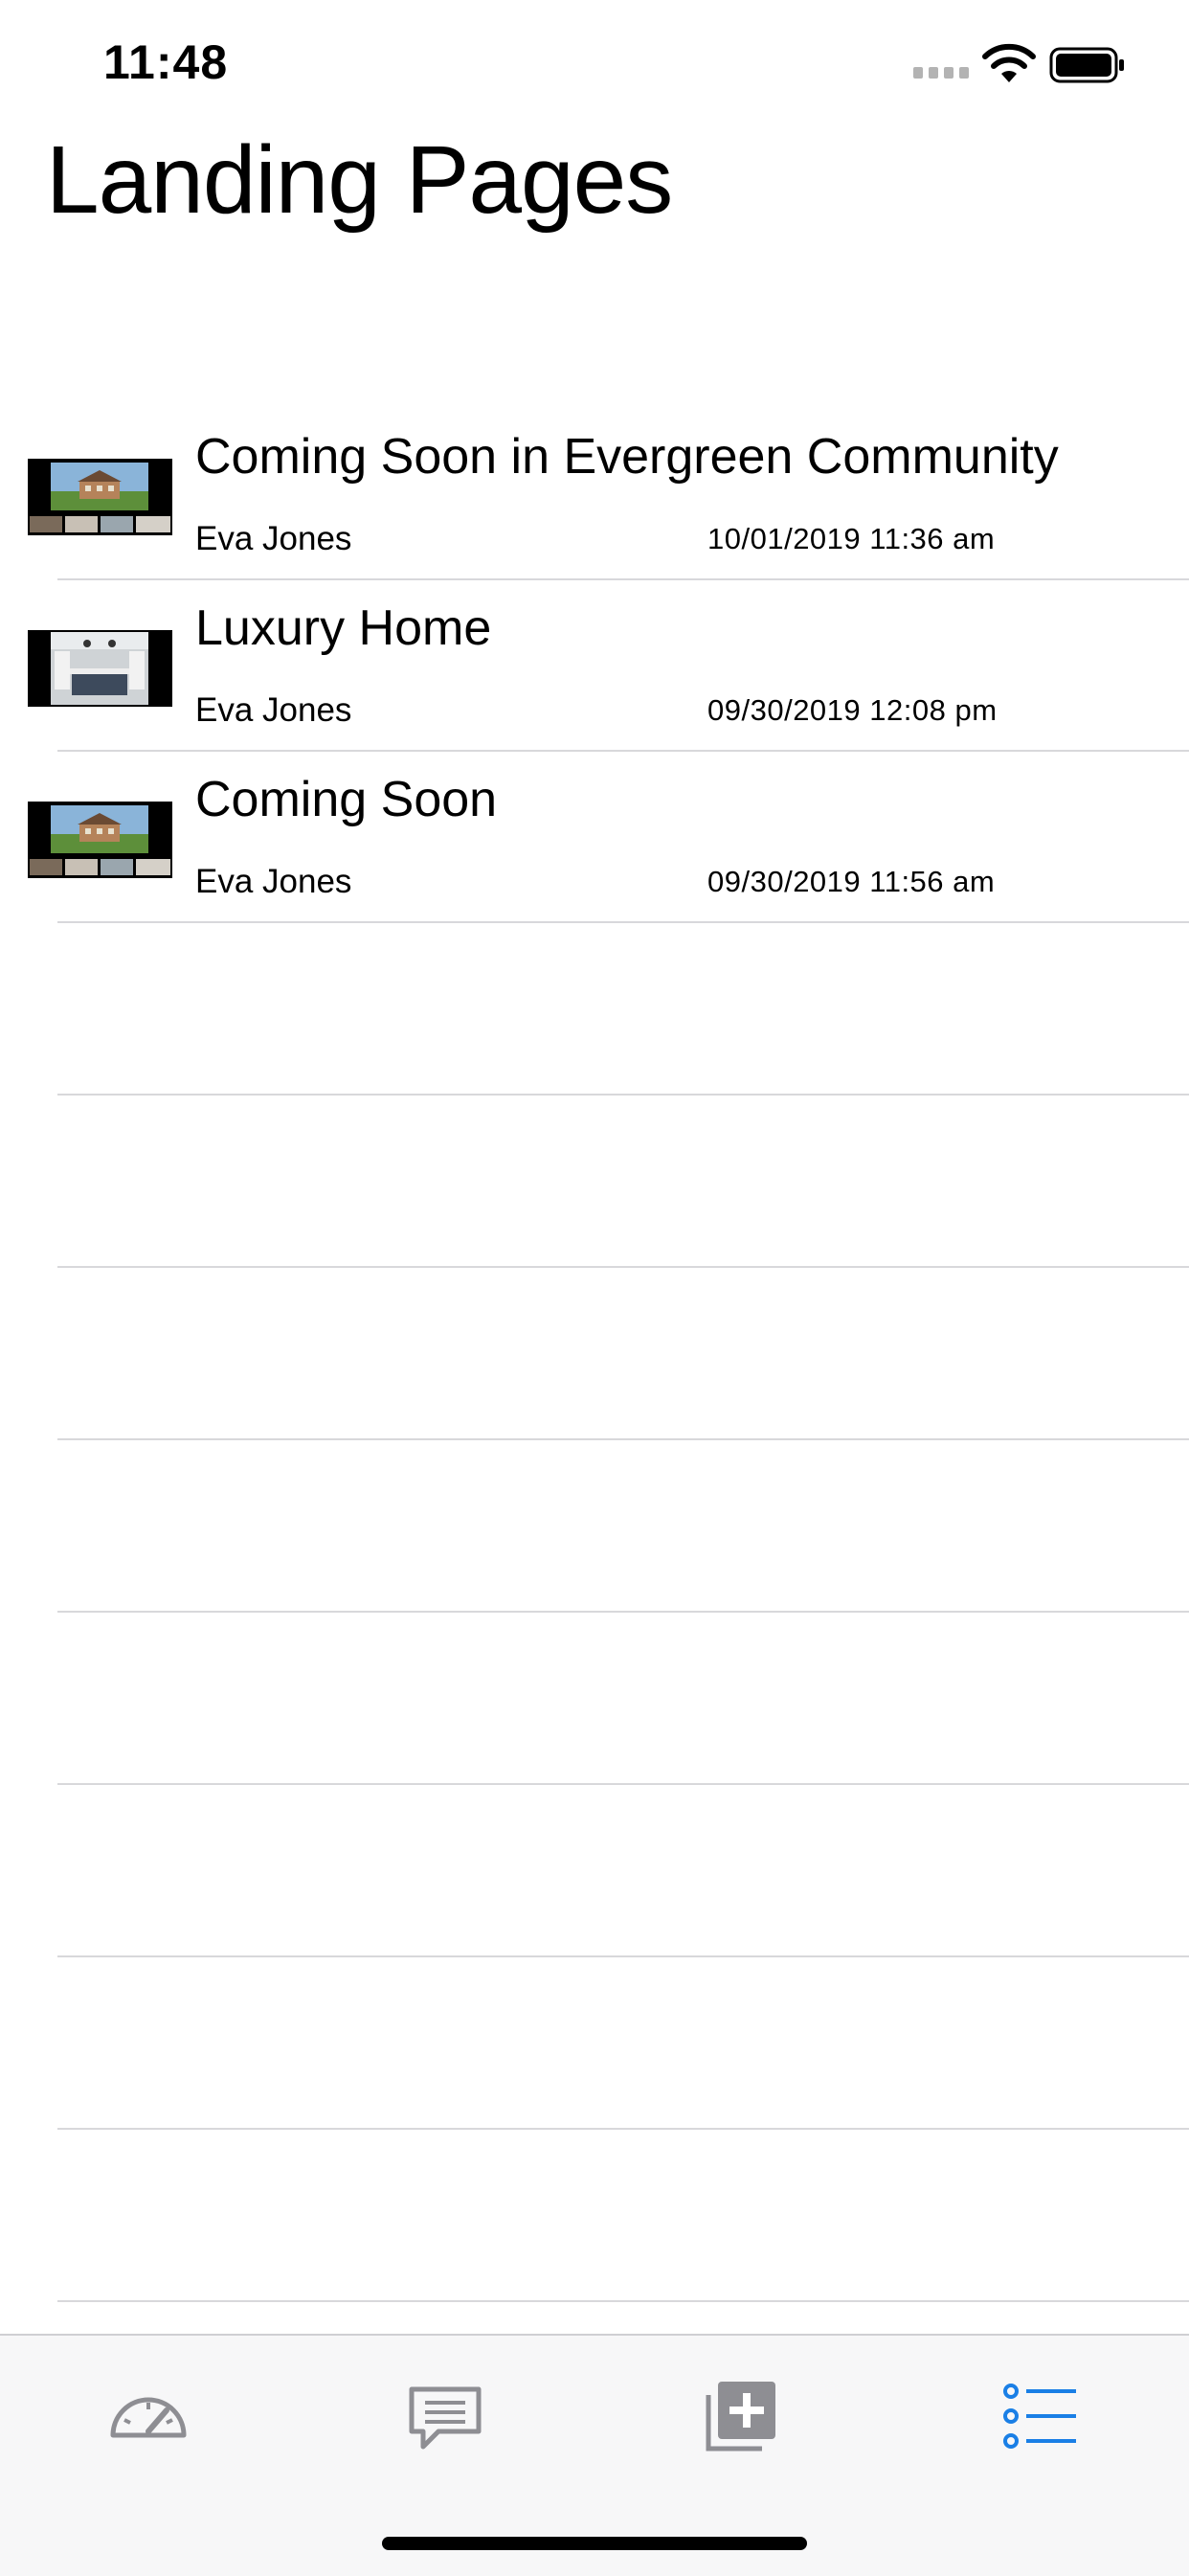  I want to click on message-bubble-icon, so click(445, 2418).